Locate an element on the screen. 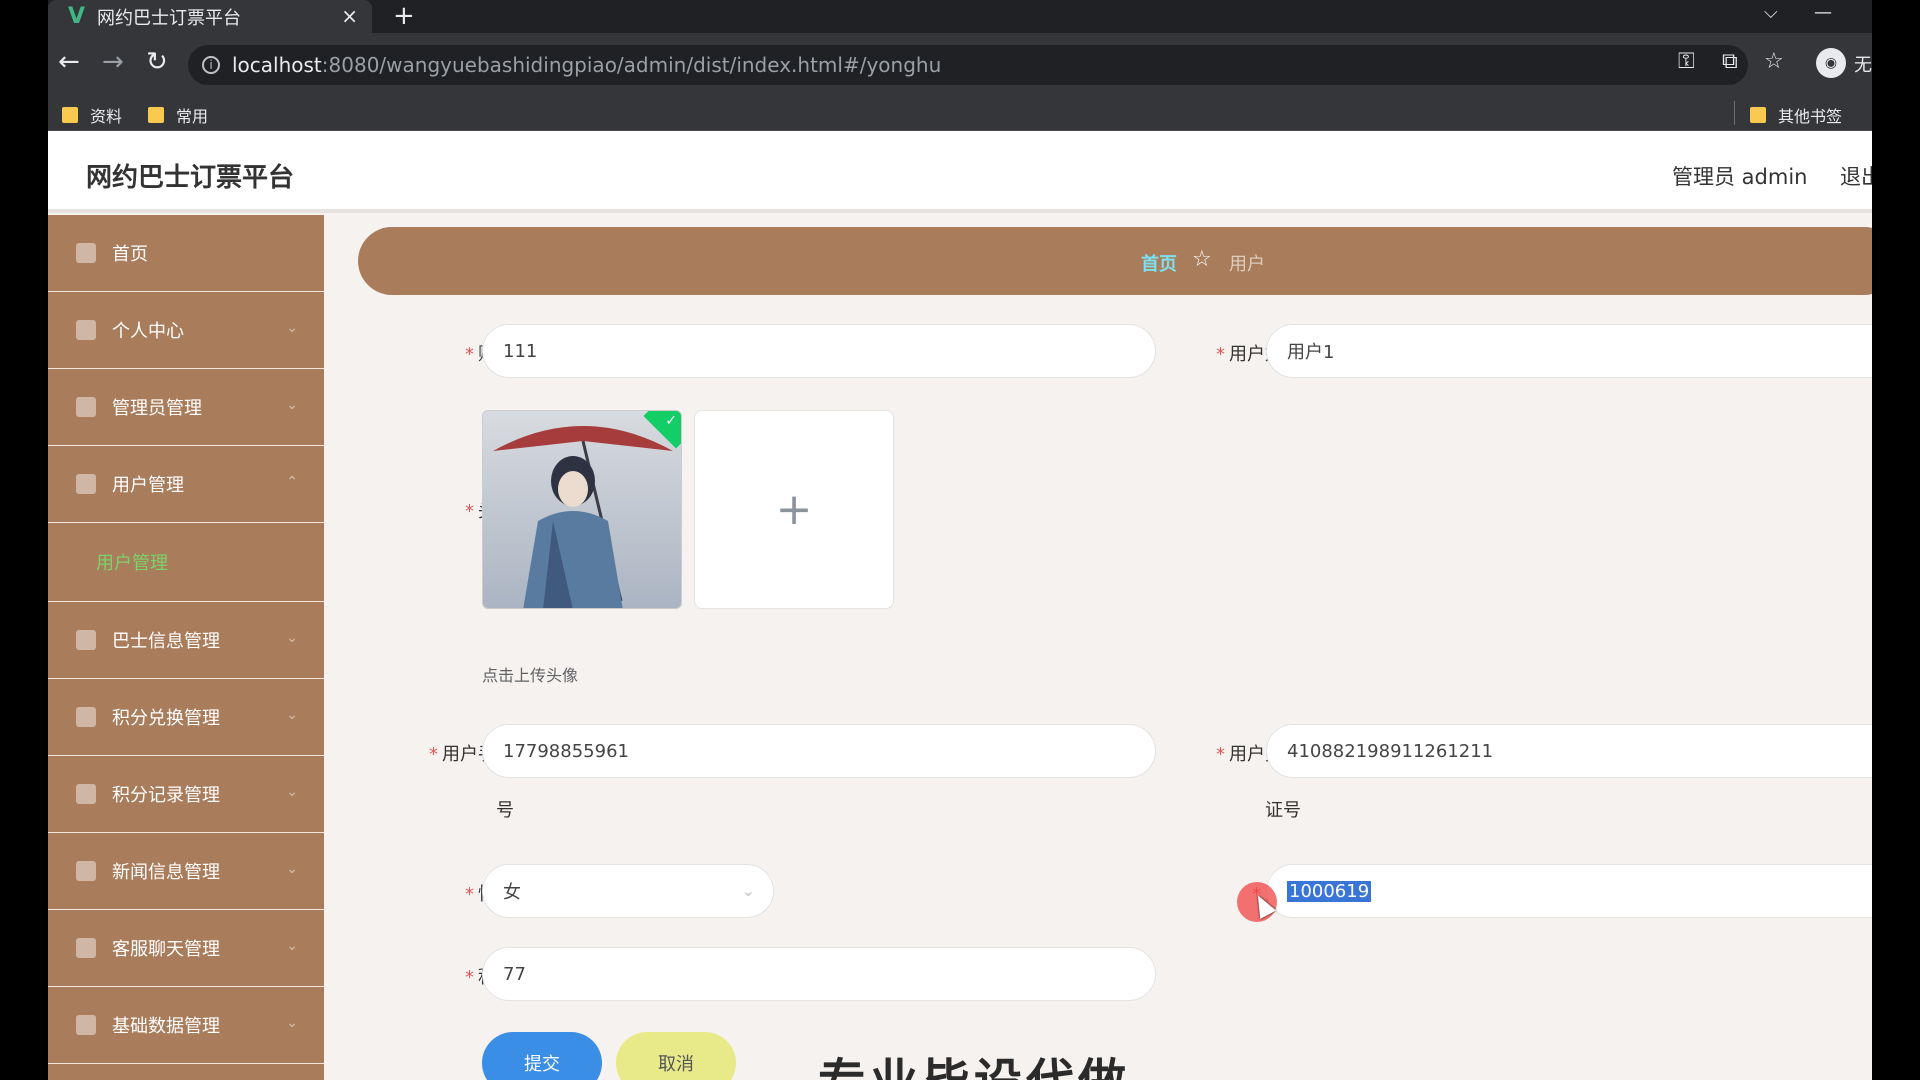  sidebar-item-label: 巴士信息管理 is located at coordinates (166, 641).